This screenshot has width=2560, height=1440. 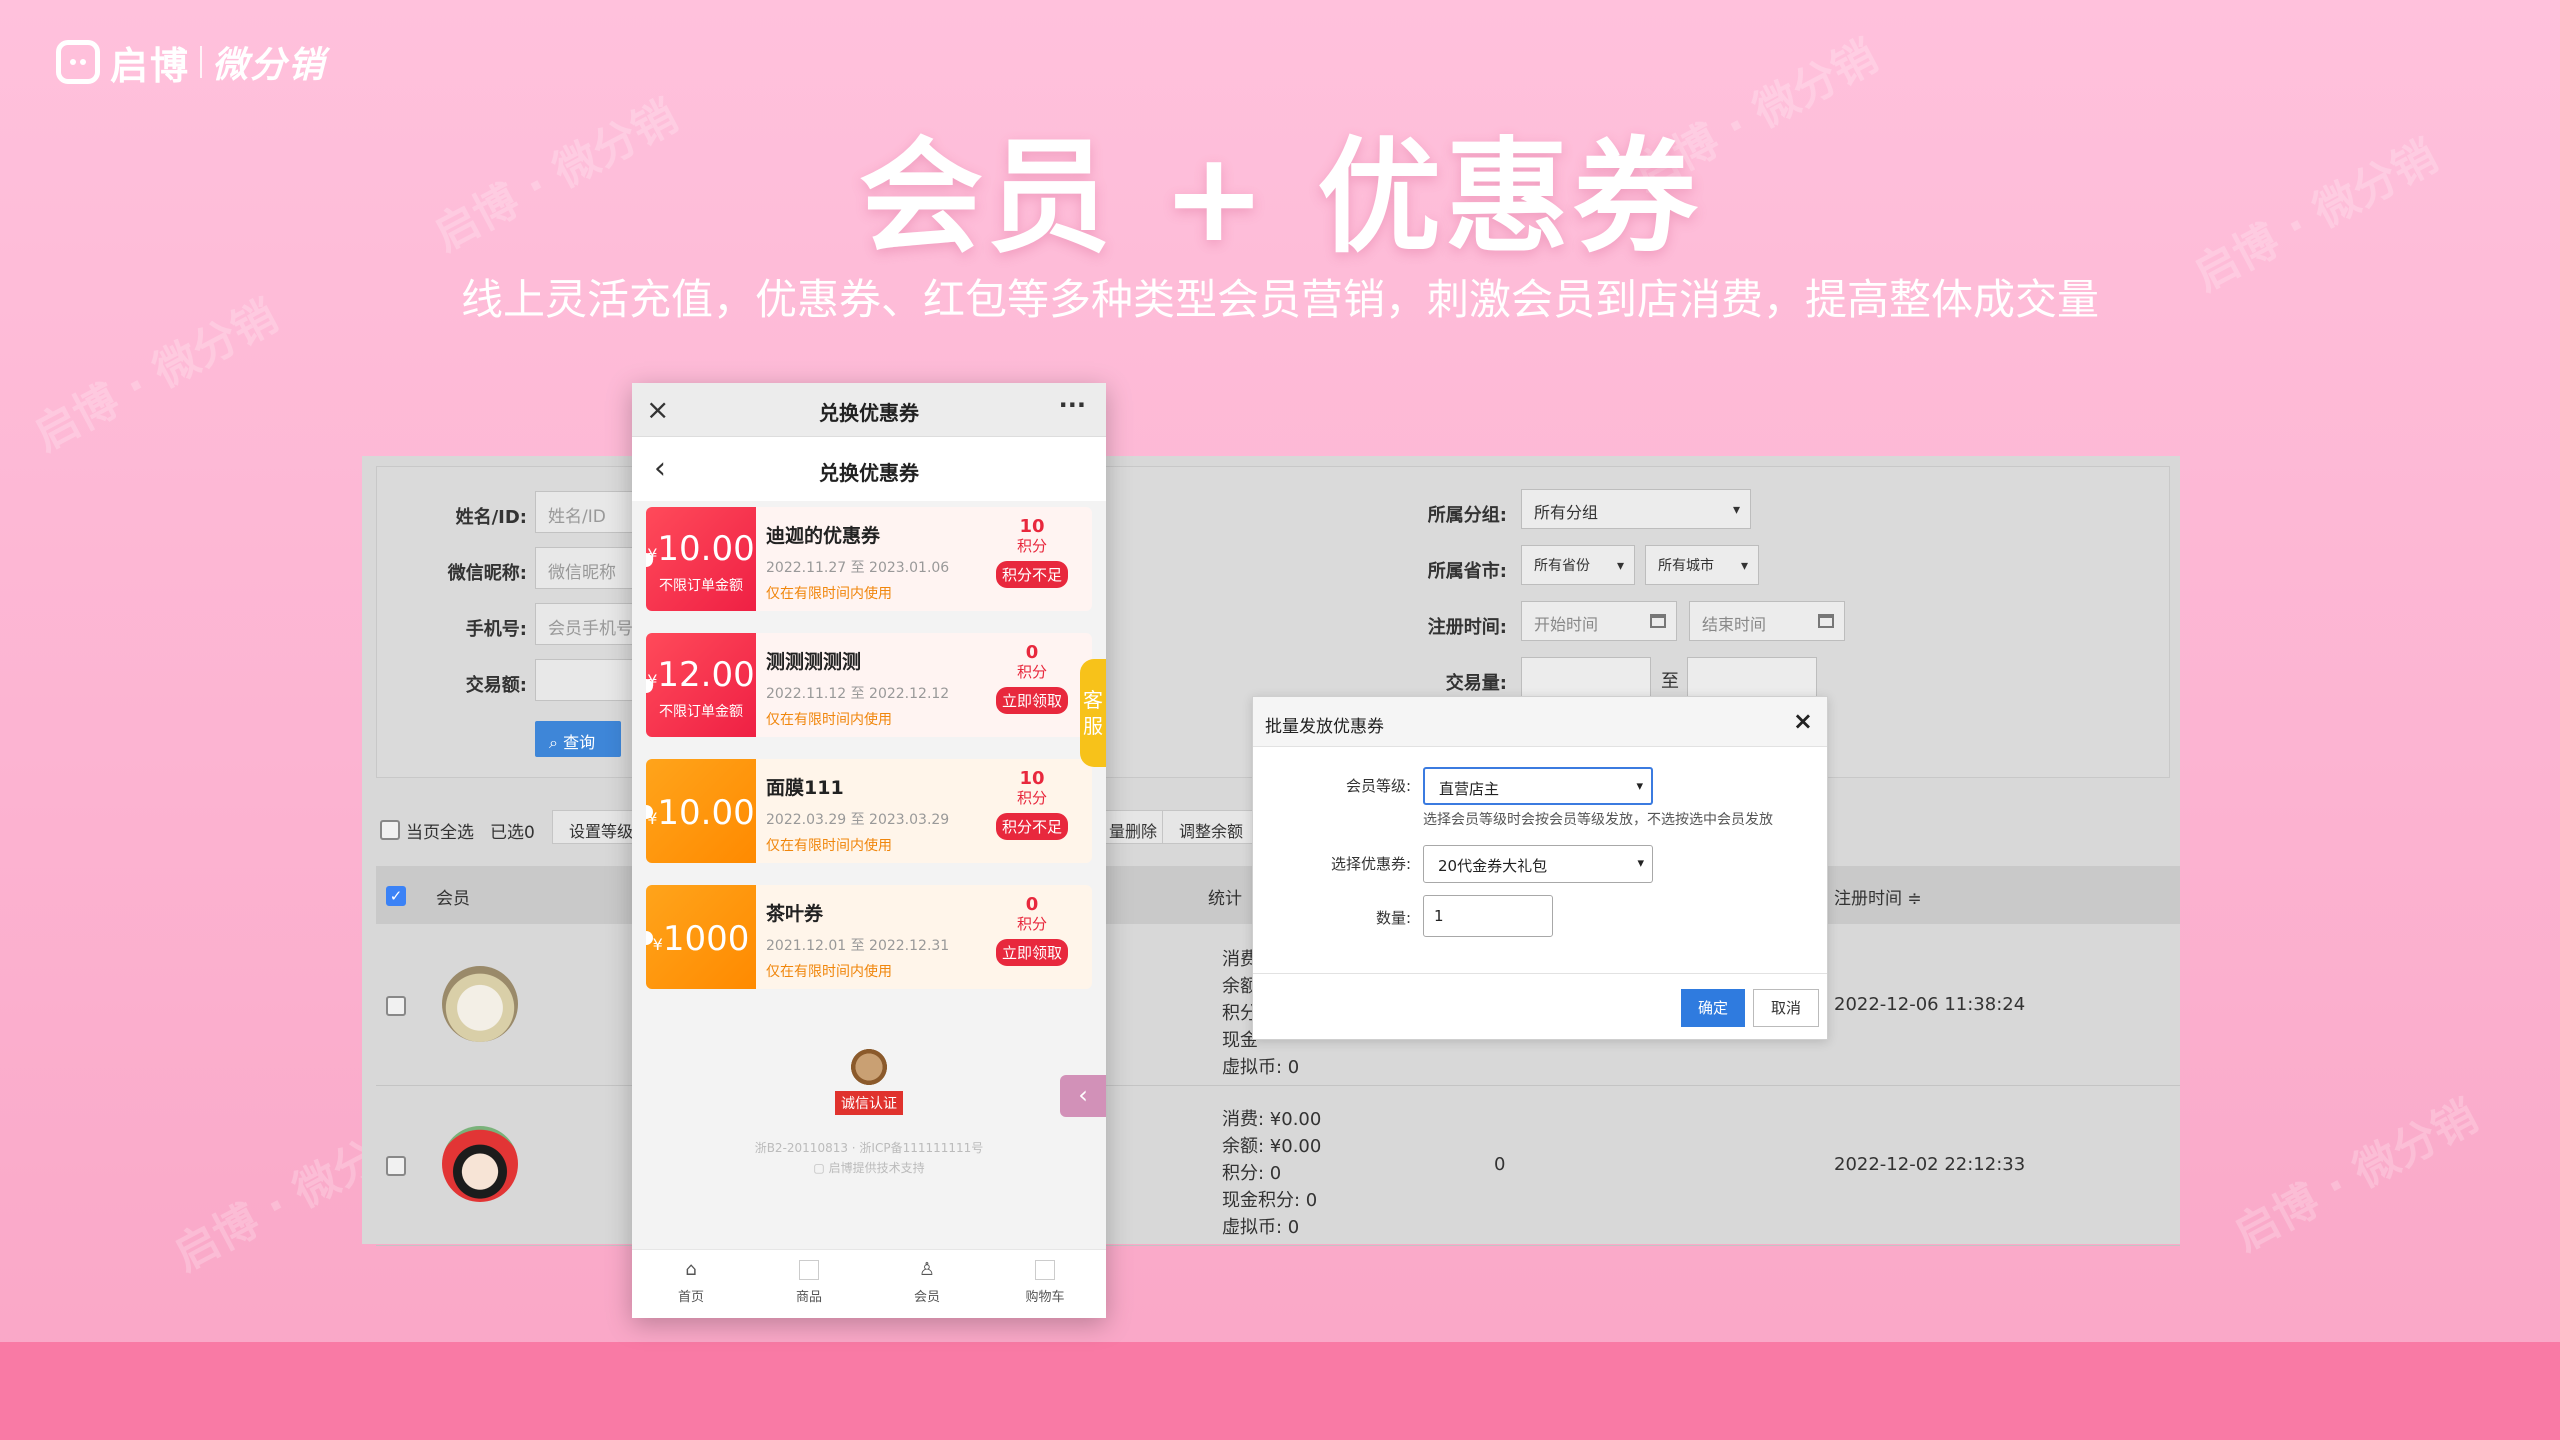 What do you see at coordinates (823, 536) in the screenshot?
I see `coupon-name: 迪迦的优惠券` at bounding box center [823, 536].